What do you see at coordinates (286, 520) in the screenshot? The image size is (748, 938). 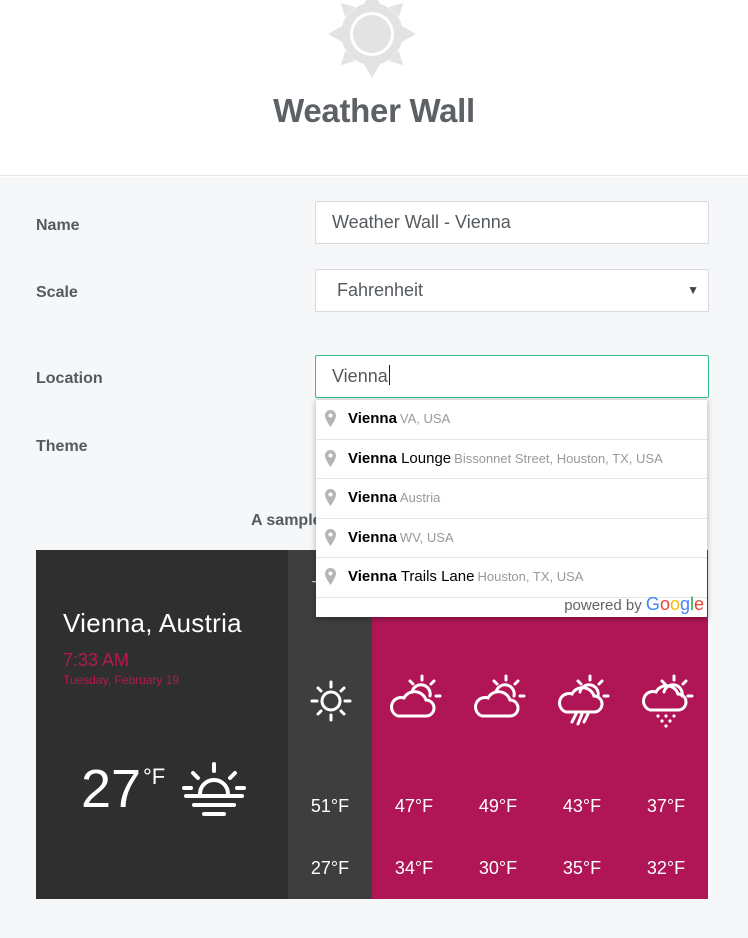 I see `sample-heading: A sample` at bounding box center [286, 520].